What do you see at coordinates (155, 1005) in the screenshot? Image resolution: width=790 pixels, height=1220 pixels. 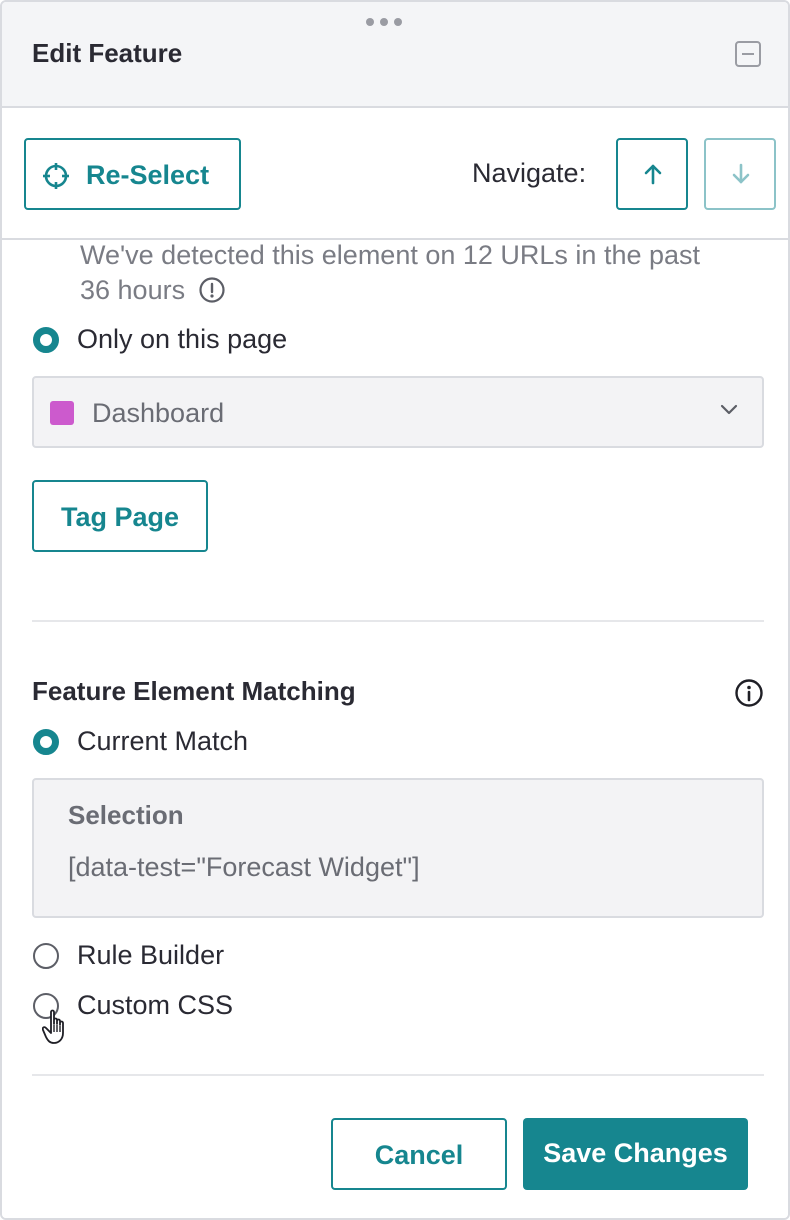 I see `custom-css-label: Custom CSS` at bounding box center [155, 1005].